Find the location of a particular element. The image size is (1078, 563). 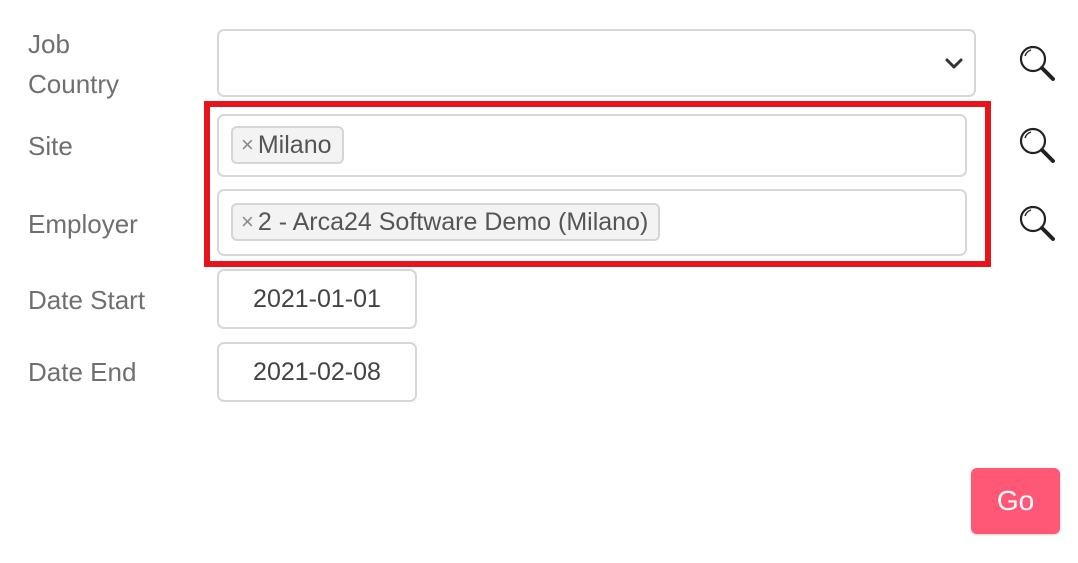

date-end-value: 2021-02-08 is located at coordinates (317, 371).